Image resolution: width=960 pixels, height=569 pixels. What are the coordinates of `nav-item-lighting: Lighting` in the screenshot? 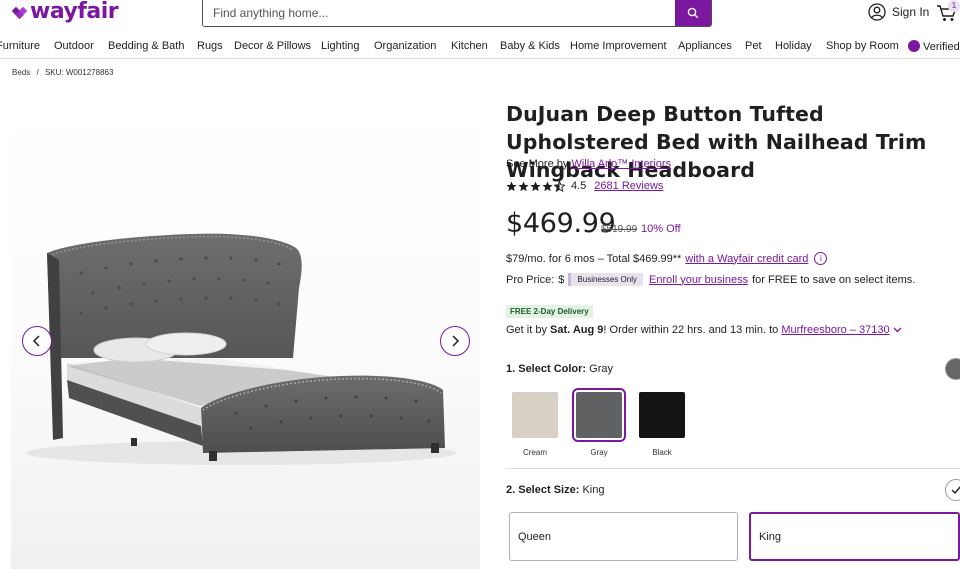 It's located at (340, 46).